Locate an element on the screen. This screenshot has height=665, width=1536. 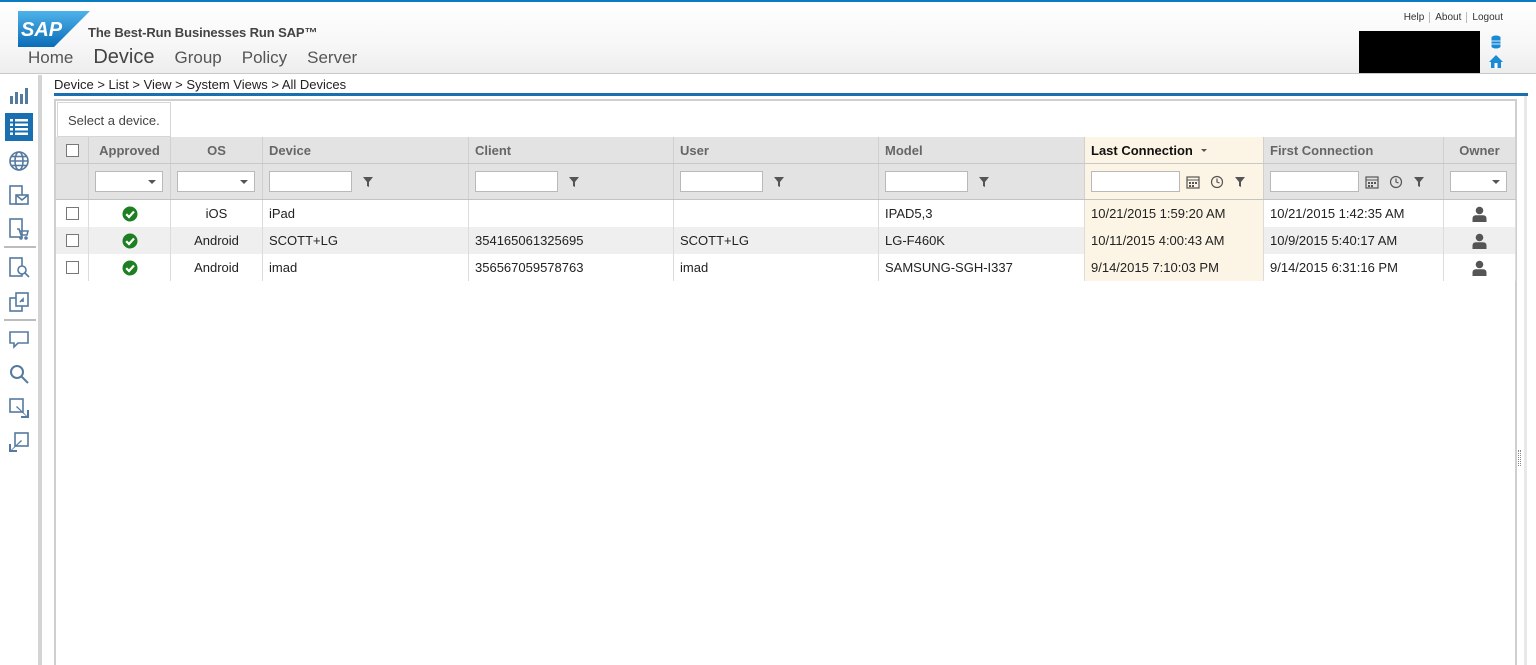
list-icon is located at coordinates (19, 127).